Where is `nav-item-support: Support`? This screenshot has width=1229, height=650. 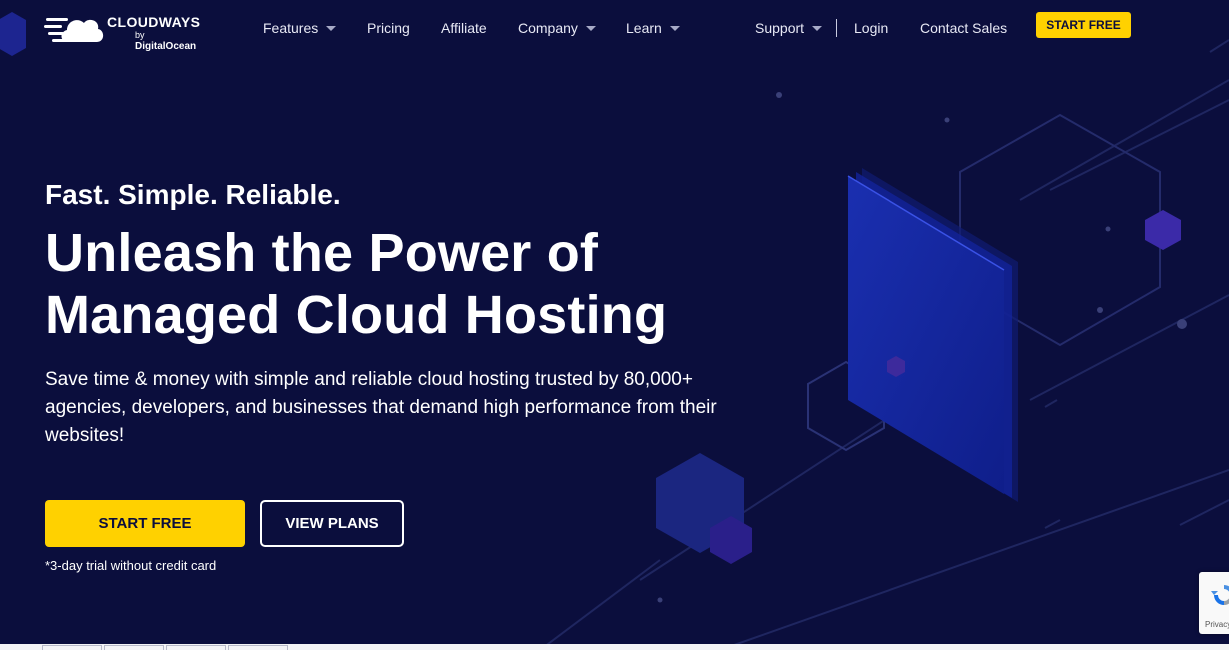 nav-item-support: Support is located at coordinates (789, 28).